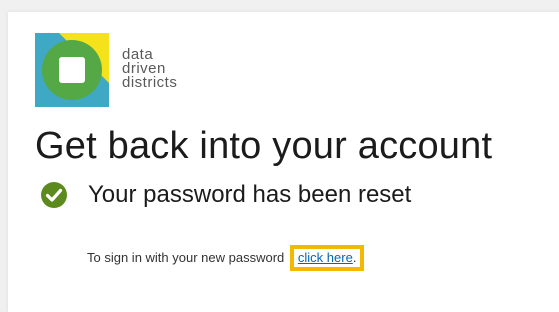 This screenshot has width=559, height=312. I want to click on check-circle-icon, so click(54, 195).